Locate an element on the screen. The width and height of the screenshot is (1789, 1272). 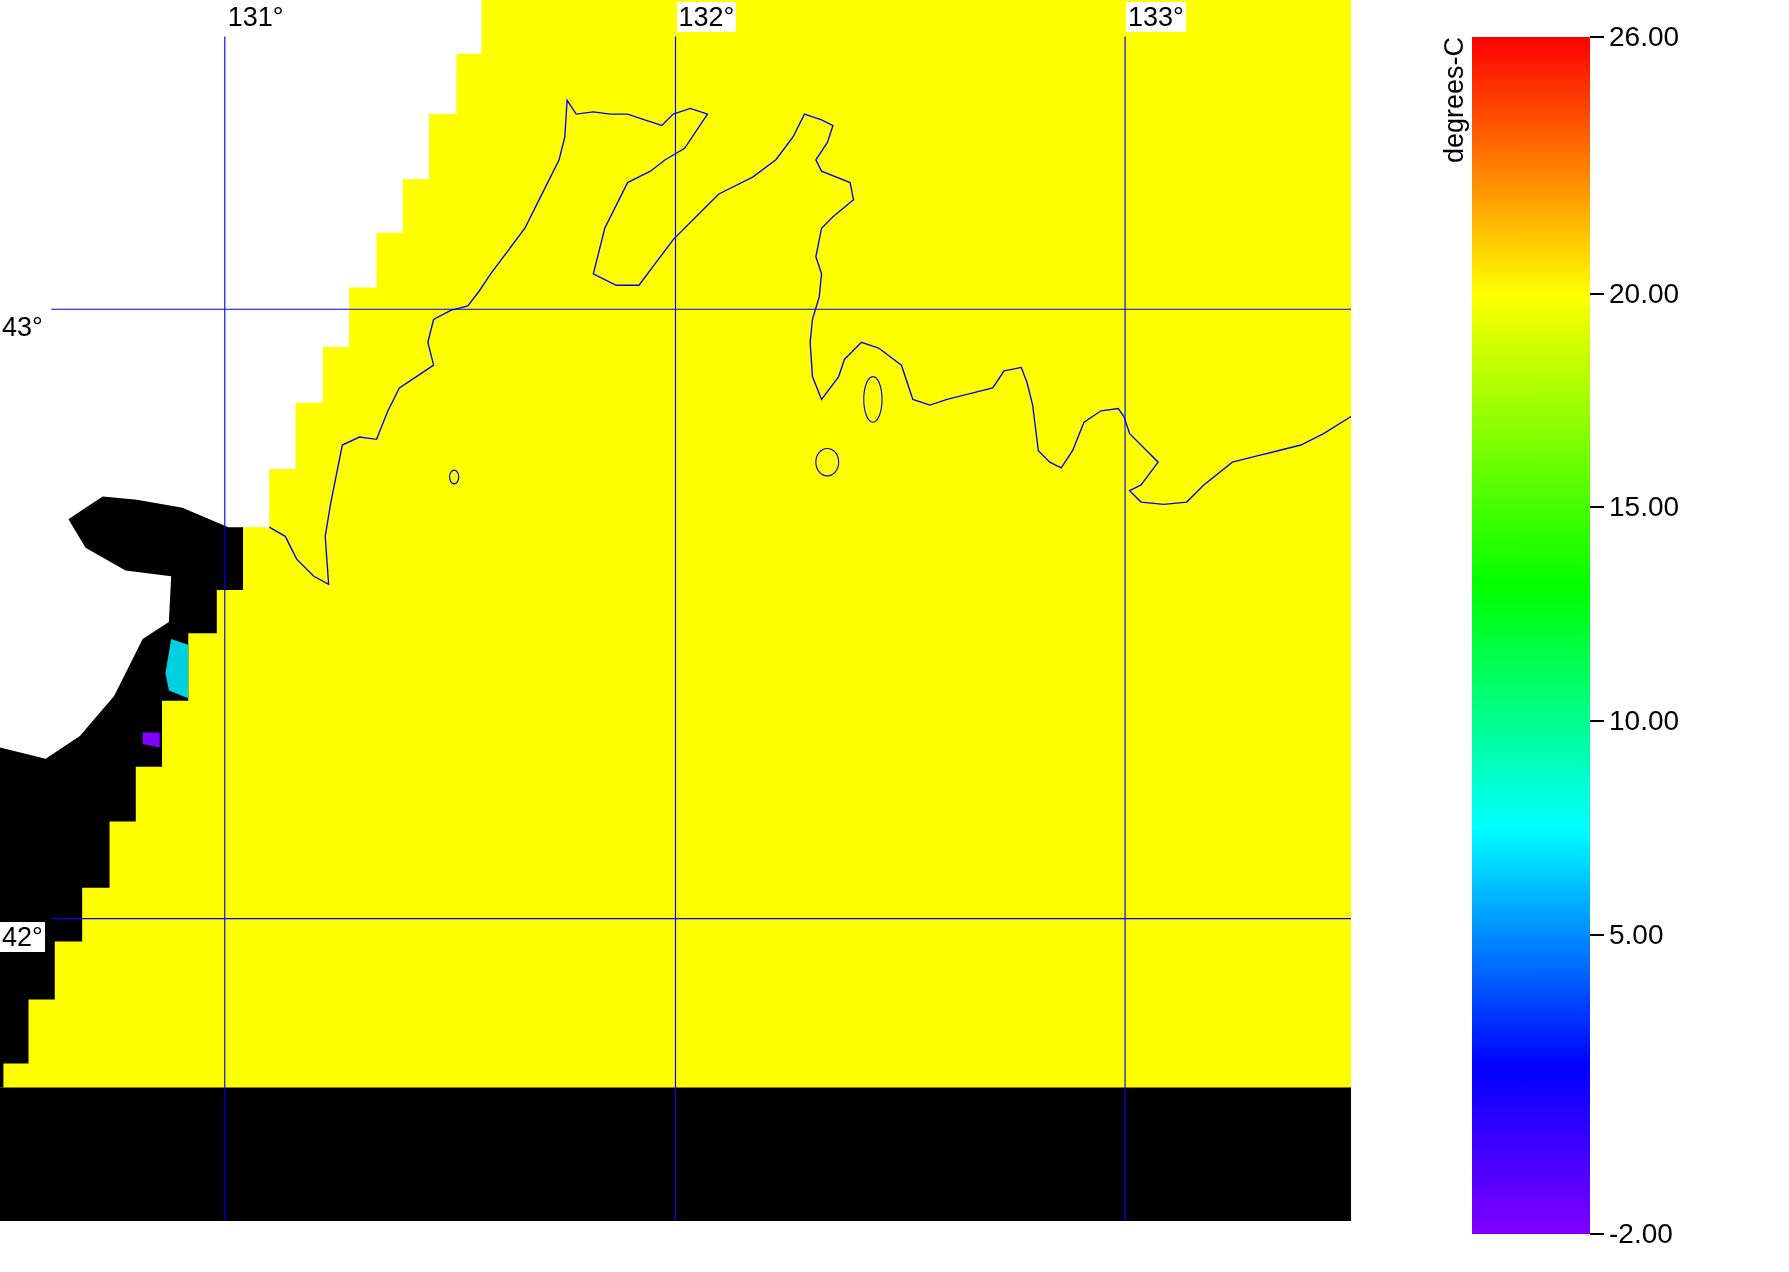
longitude-label: 132° is located at coordinates (706, 17).